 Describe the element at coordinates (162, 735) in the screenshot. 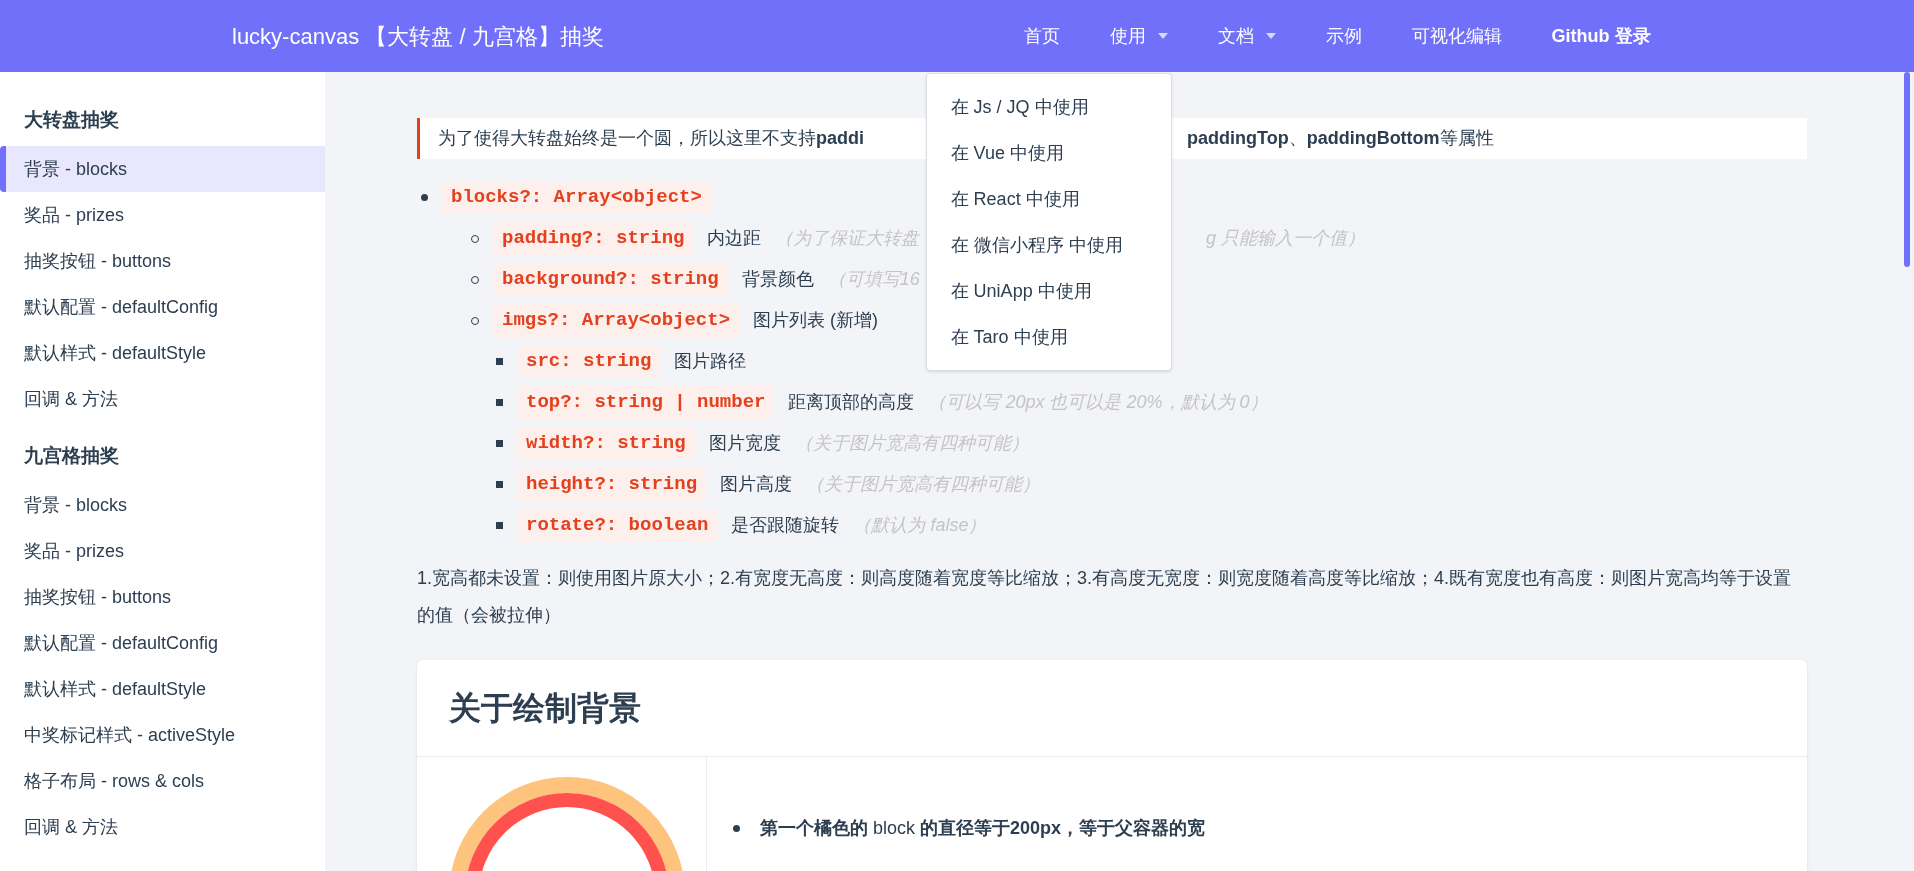

I see `sidebar-item: 中奖标记样式 - activeStyle` at that location.